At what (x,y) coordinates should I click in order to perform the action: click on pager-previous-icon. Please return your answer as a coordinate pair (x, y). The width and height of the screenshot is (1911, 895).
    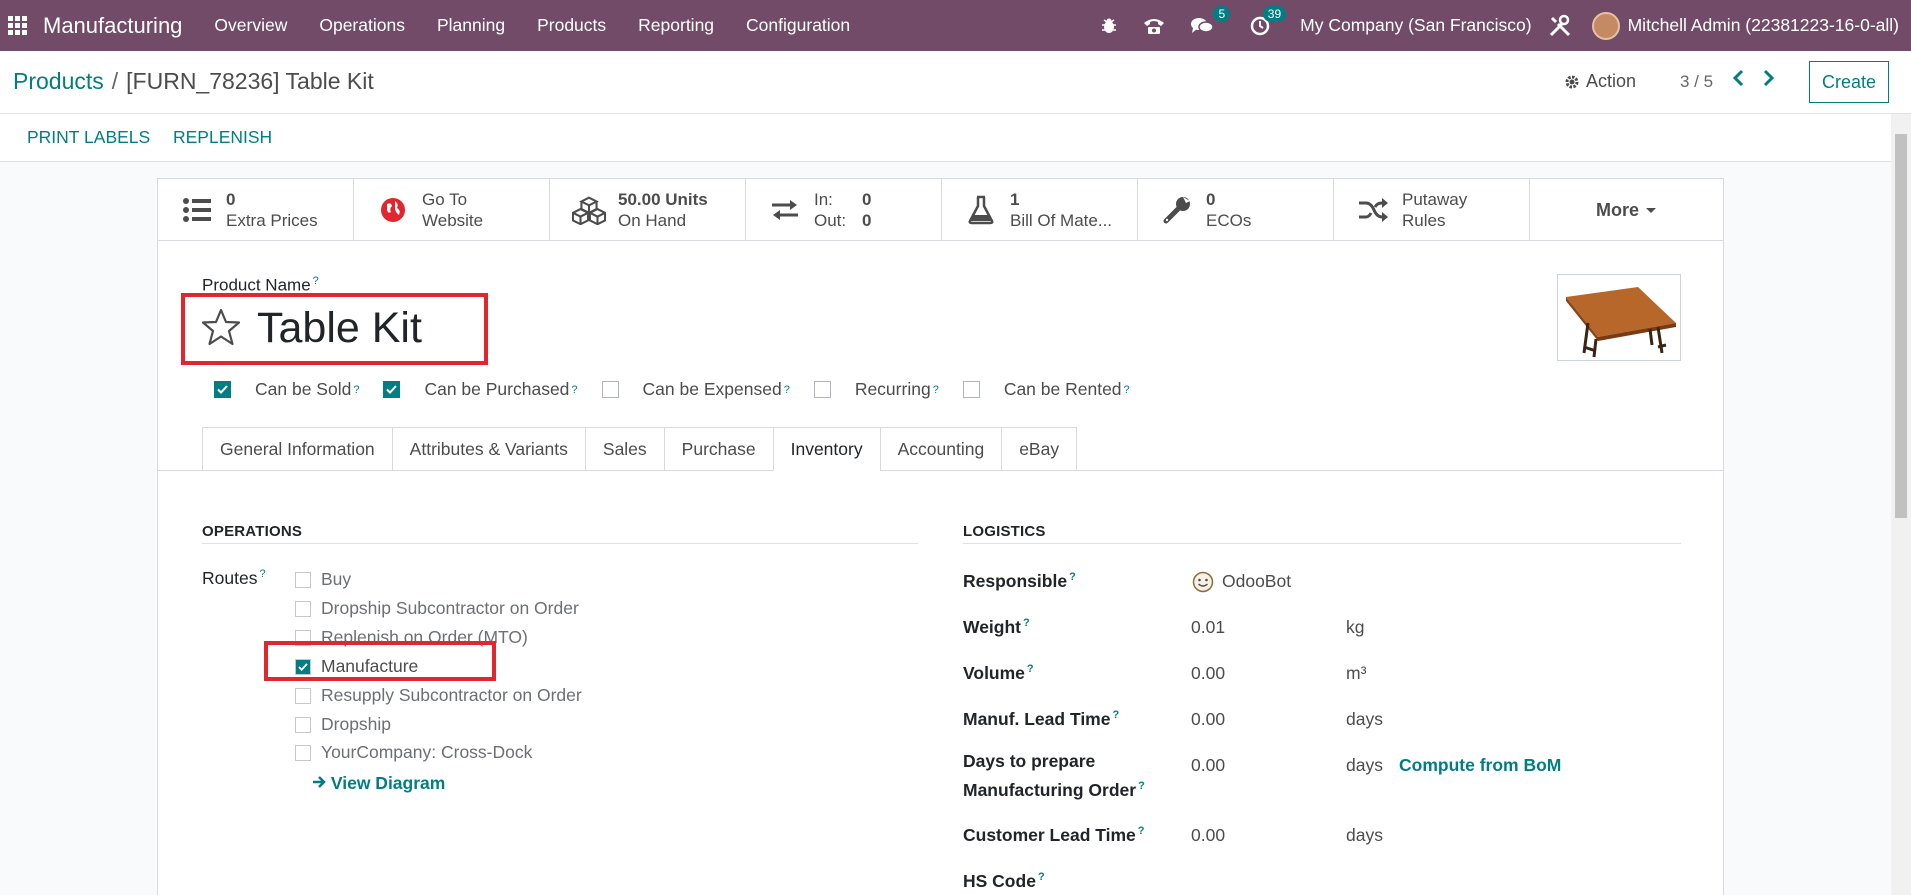
    Looking at the image, I should click on (1738, 80).